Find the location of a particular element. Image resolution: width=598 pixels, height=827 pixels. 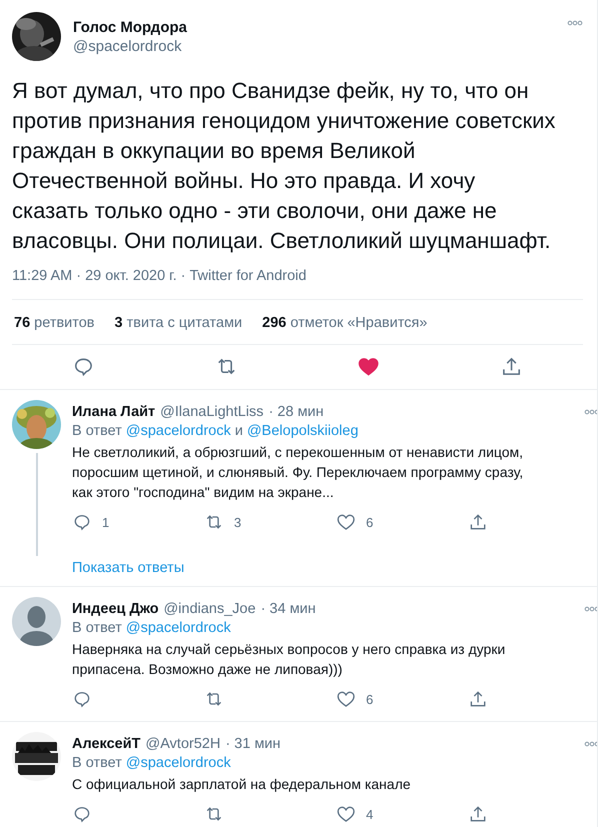

reply-count: 1 is located at coordinates (106, 522).